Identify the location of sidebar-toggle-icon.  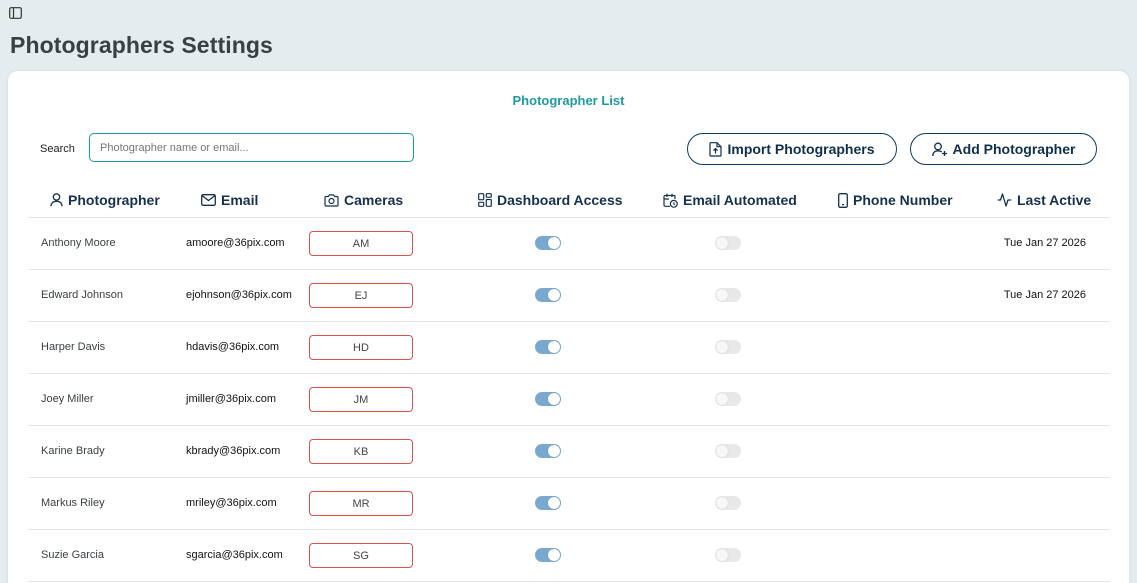
(15, 13).